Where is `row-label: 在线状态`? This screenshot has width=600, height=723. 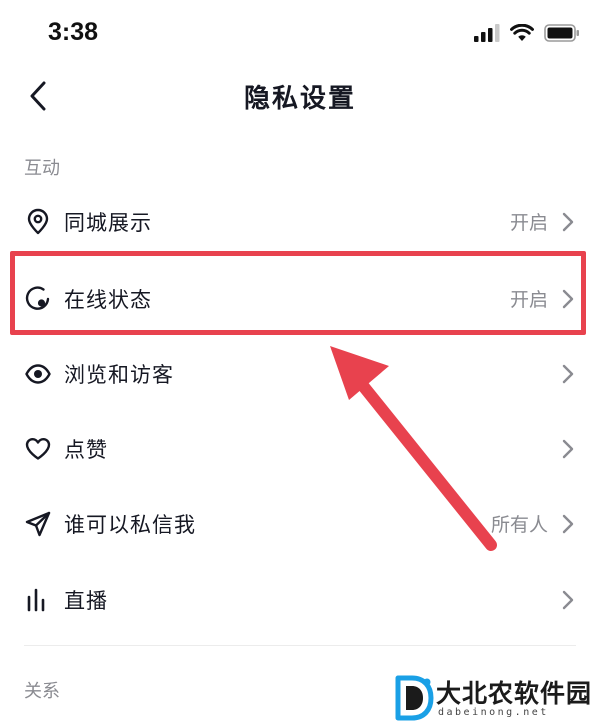
row-label: 在线状态 is located at coordinates (108, 300).